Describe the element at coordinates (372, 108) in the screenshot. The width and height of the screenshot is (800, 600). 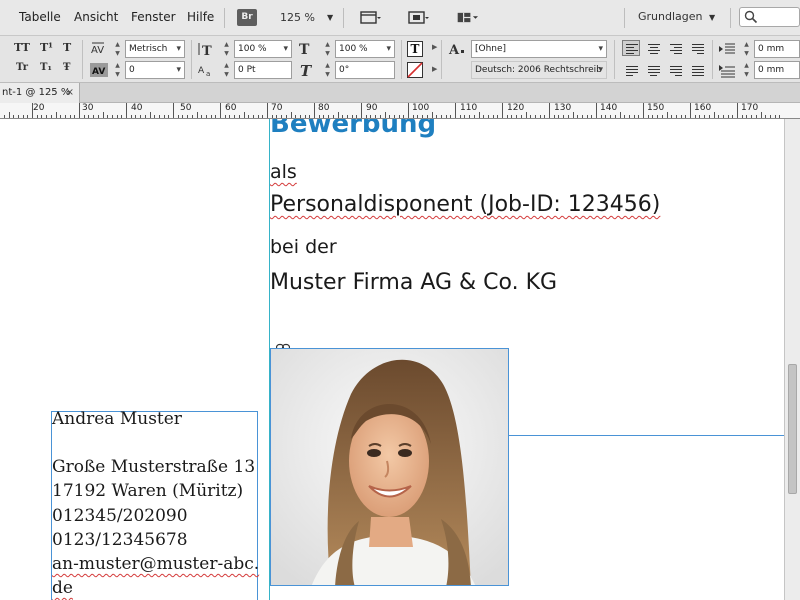
I see `ruler-label: 90` at that location.